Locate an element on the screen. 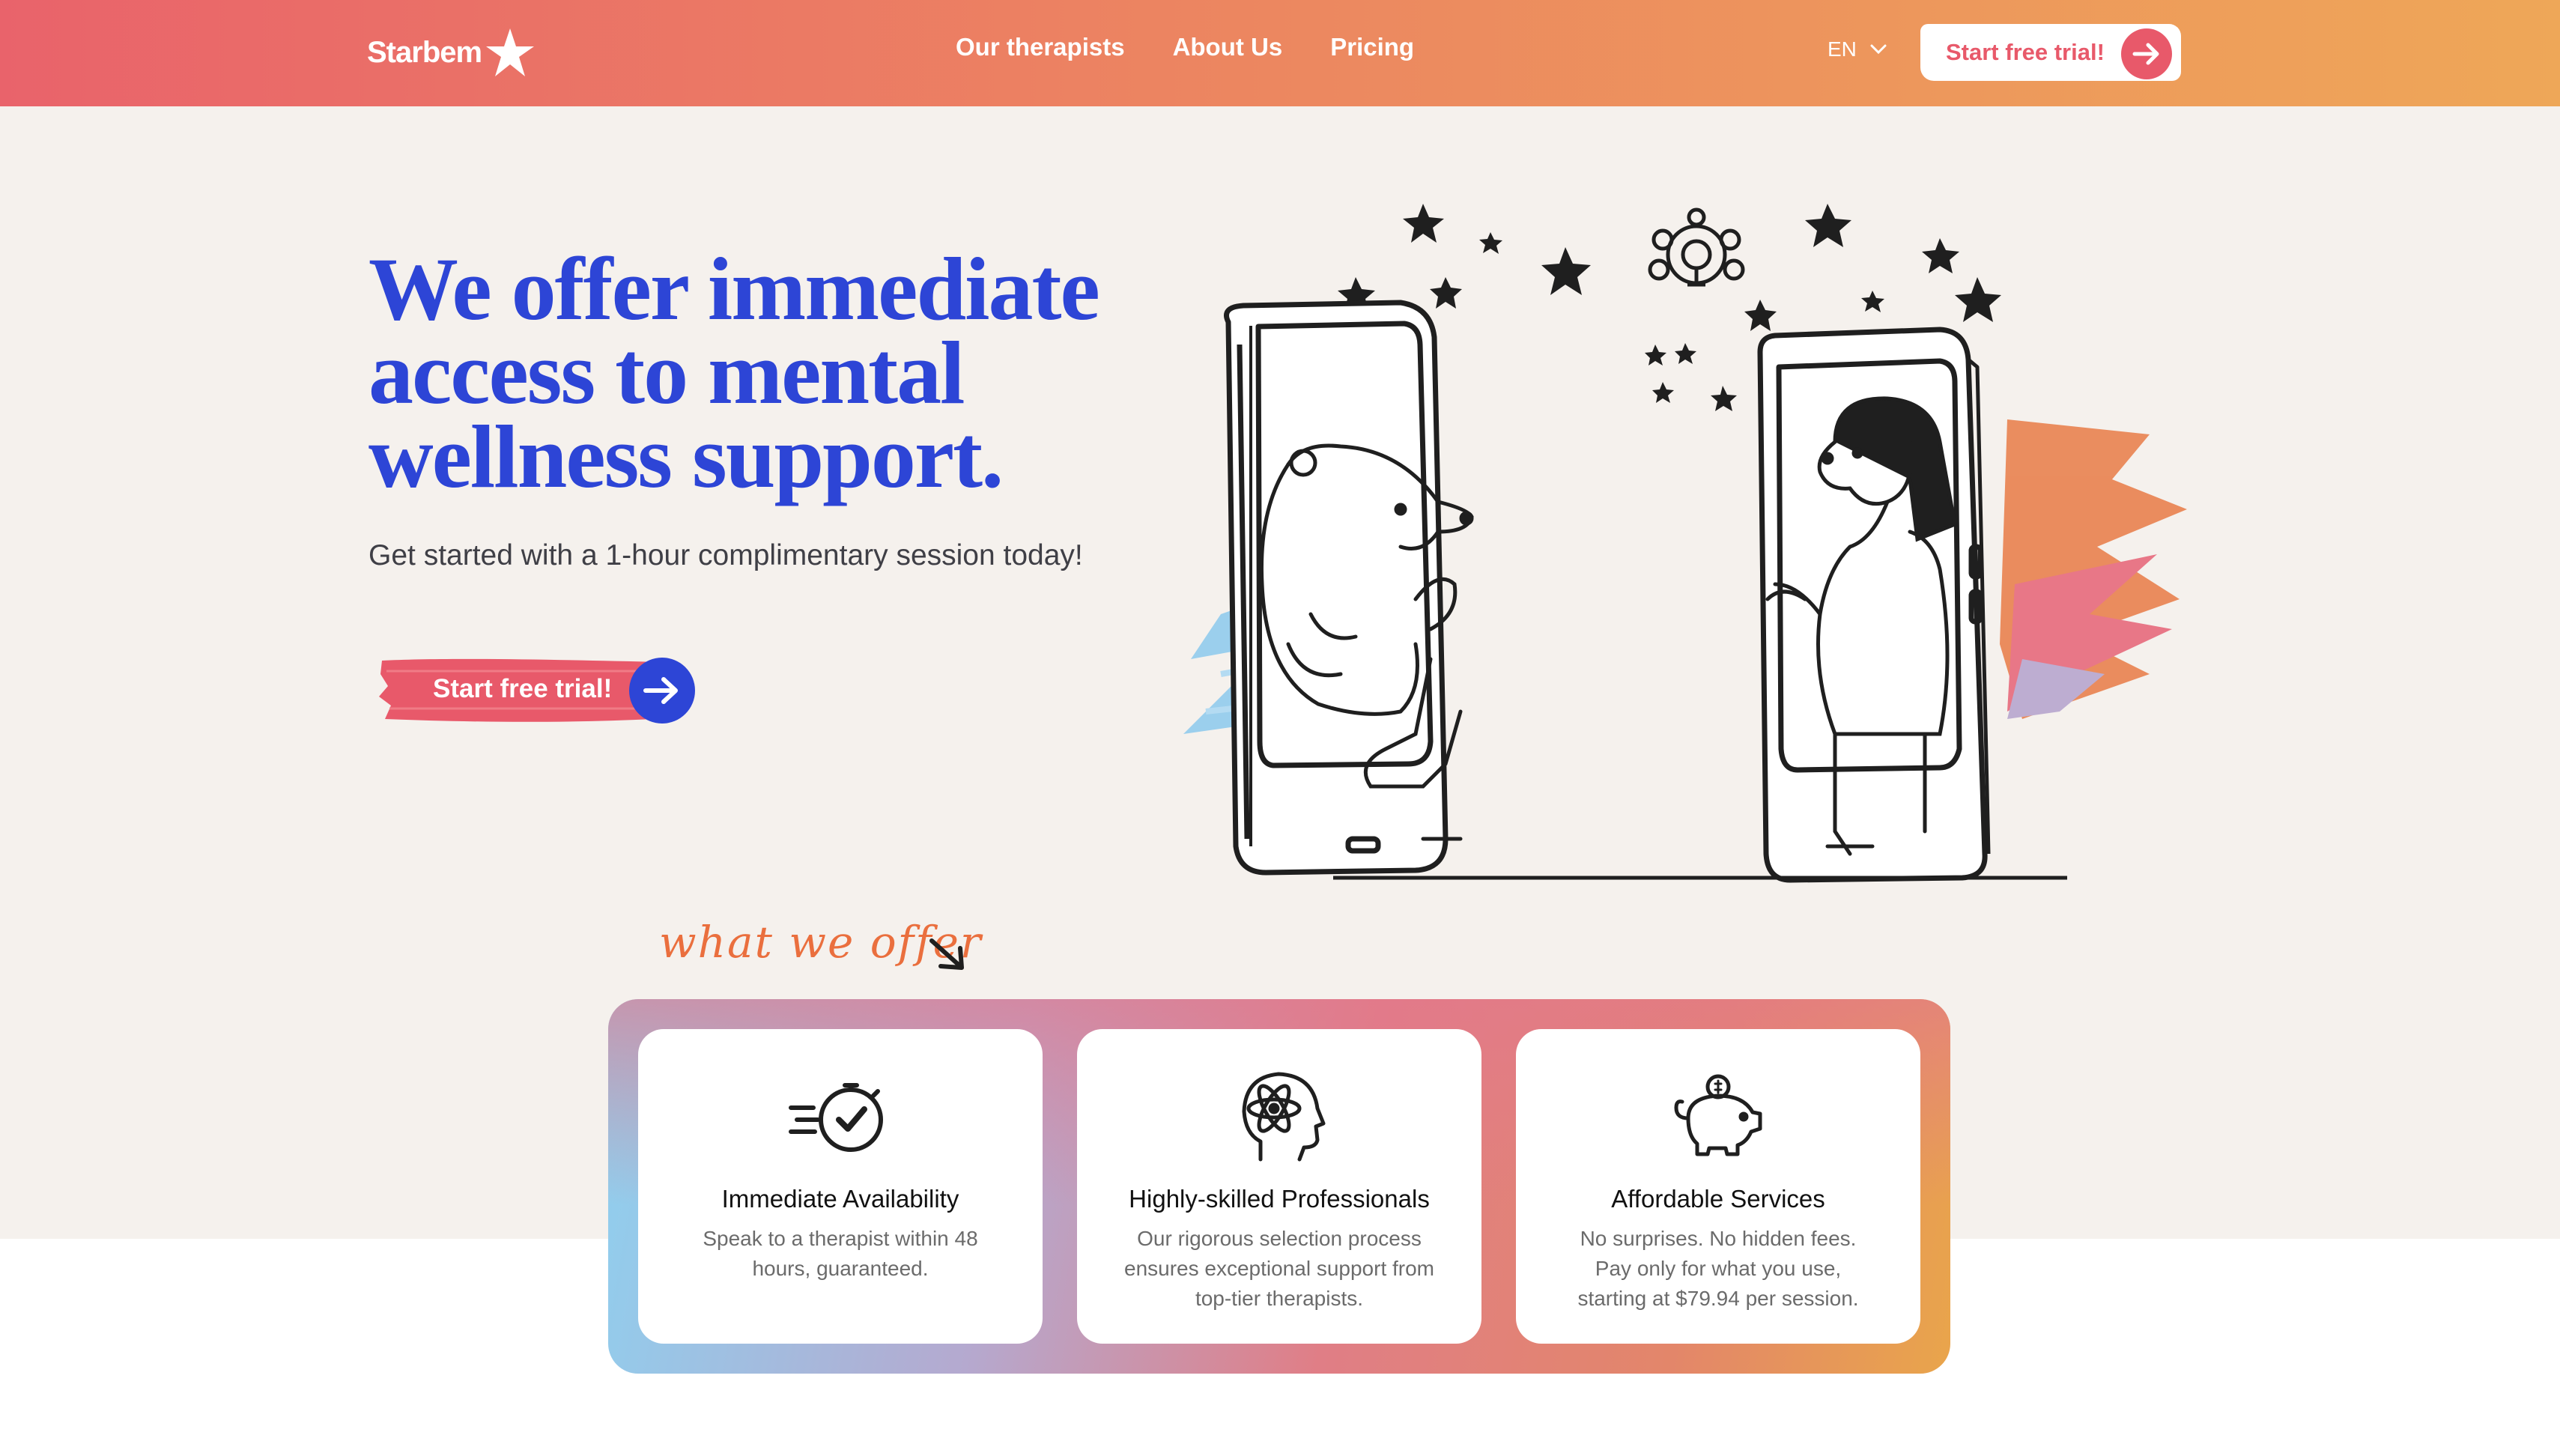 This screenshot has height=1456, width=2560. card-title: Immediate Availability is located at coordinates (840, 1199).